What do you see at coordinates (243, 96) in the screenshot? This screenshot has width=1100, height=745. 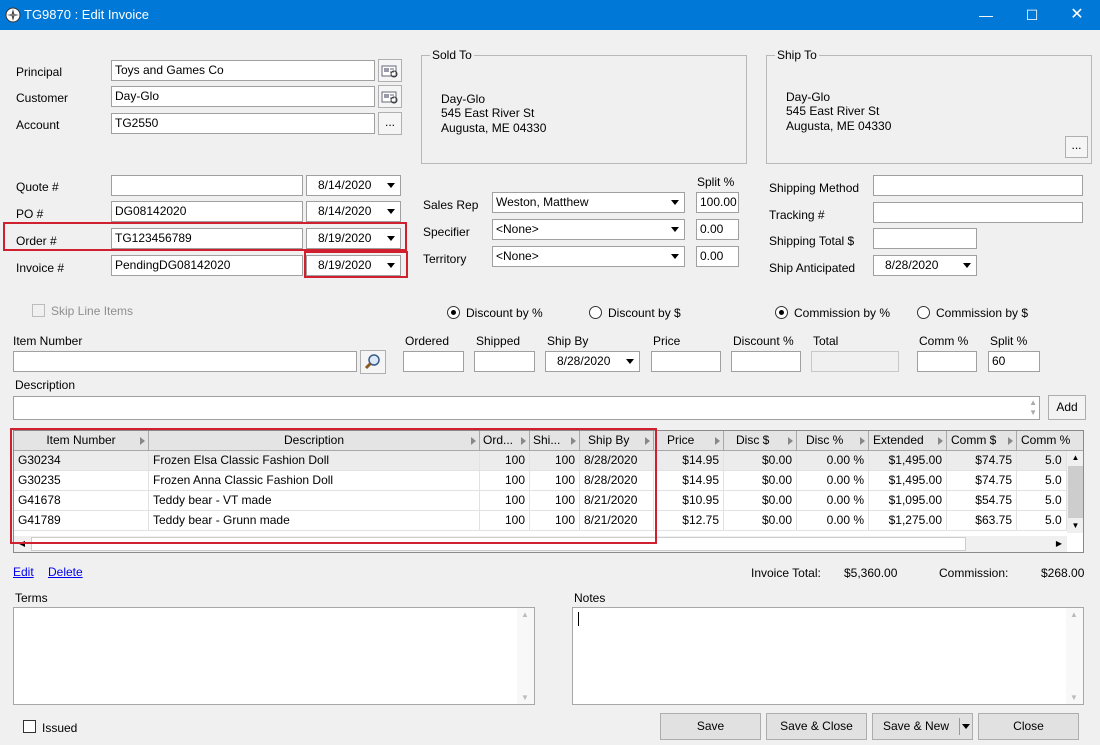 I see `customer-field: Day-Glo` at bounding box center [243, 96].